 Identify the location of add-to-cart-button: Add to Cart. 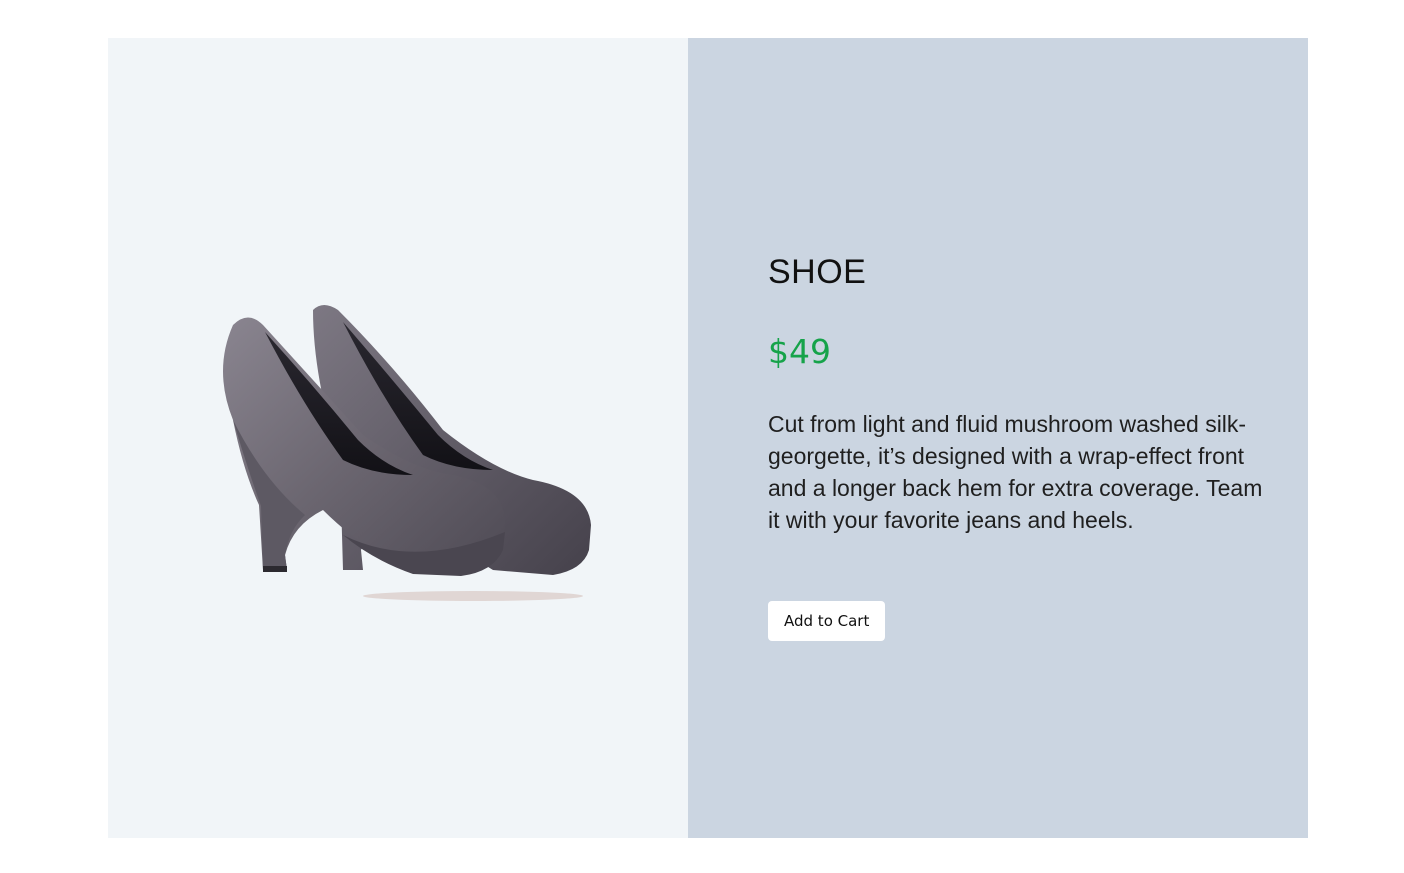
(827, 621).